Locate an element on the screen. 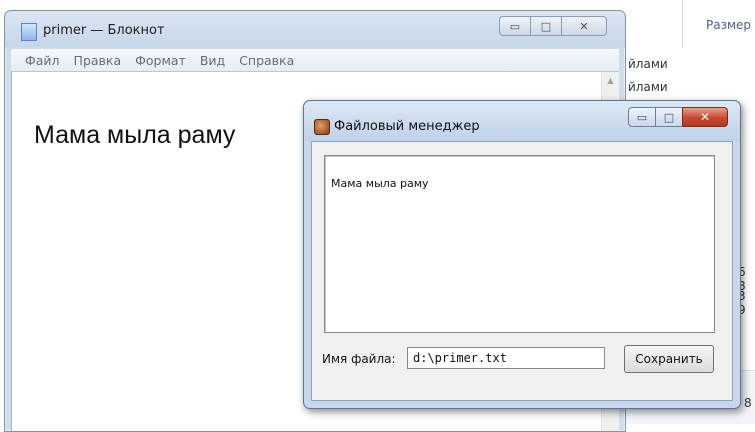 Image resolution: width=755 pixels, height=432 pixels. filename-label: Имя файла: is located at coordinates (359, 359).